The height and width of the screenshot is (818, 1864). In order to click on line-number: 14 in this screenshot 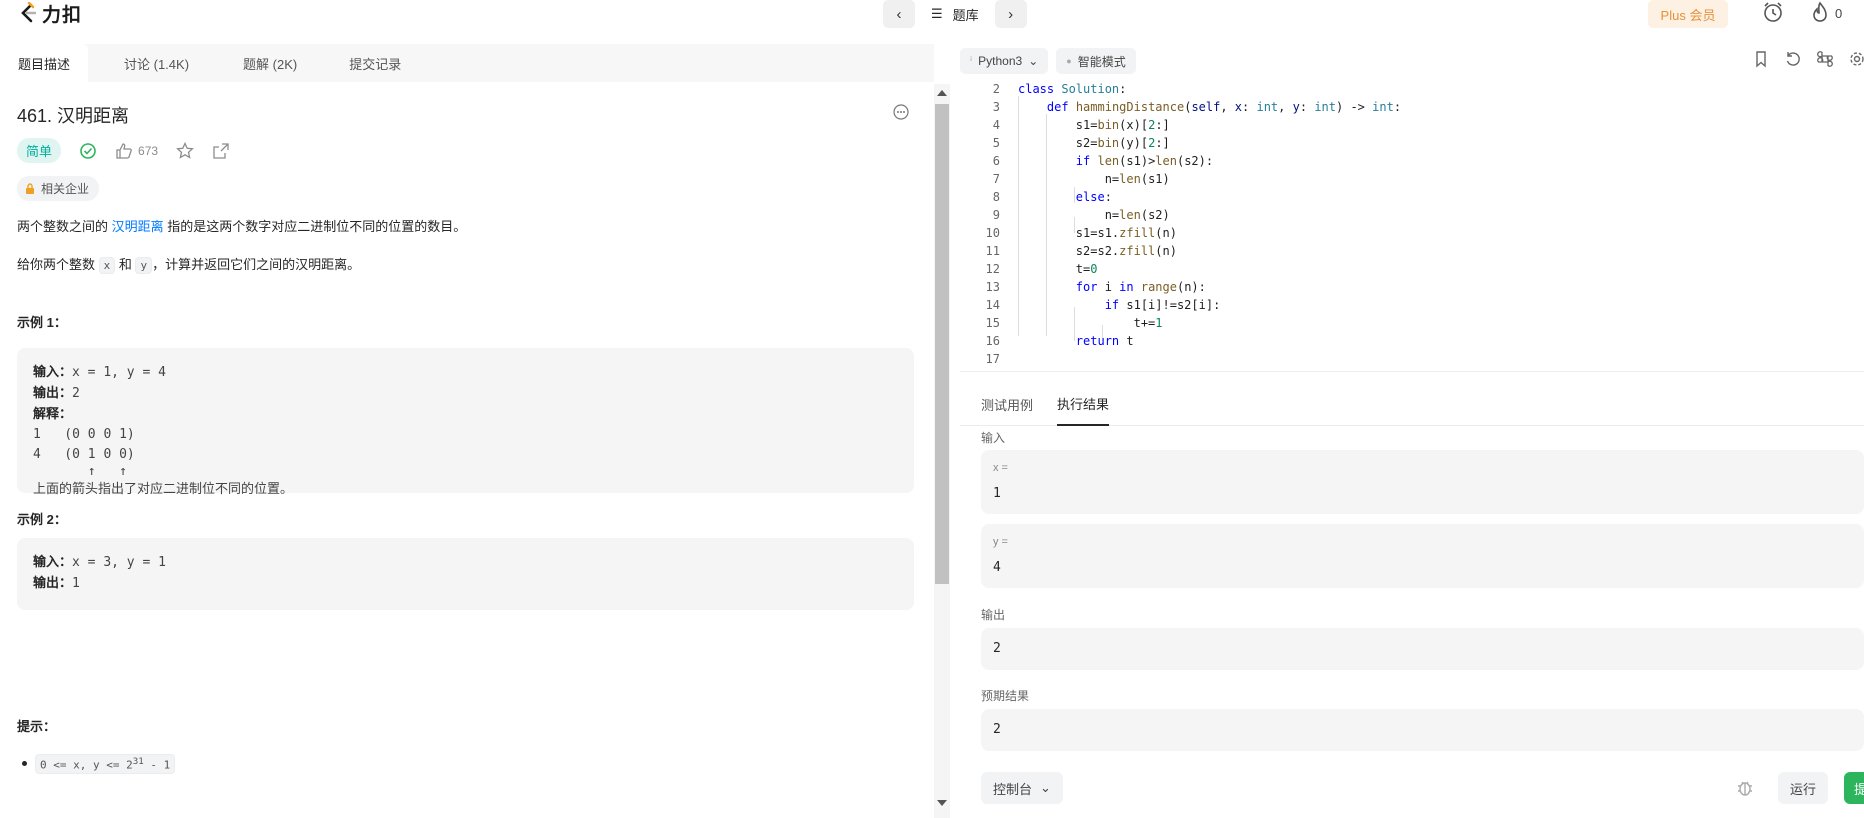, I will do `click(992, 305)`.